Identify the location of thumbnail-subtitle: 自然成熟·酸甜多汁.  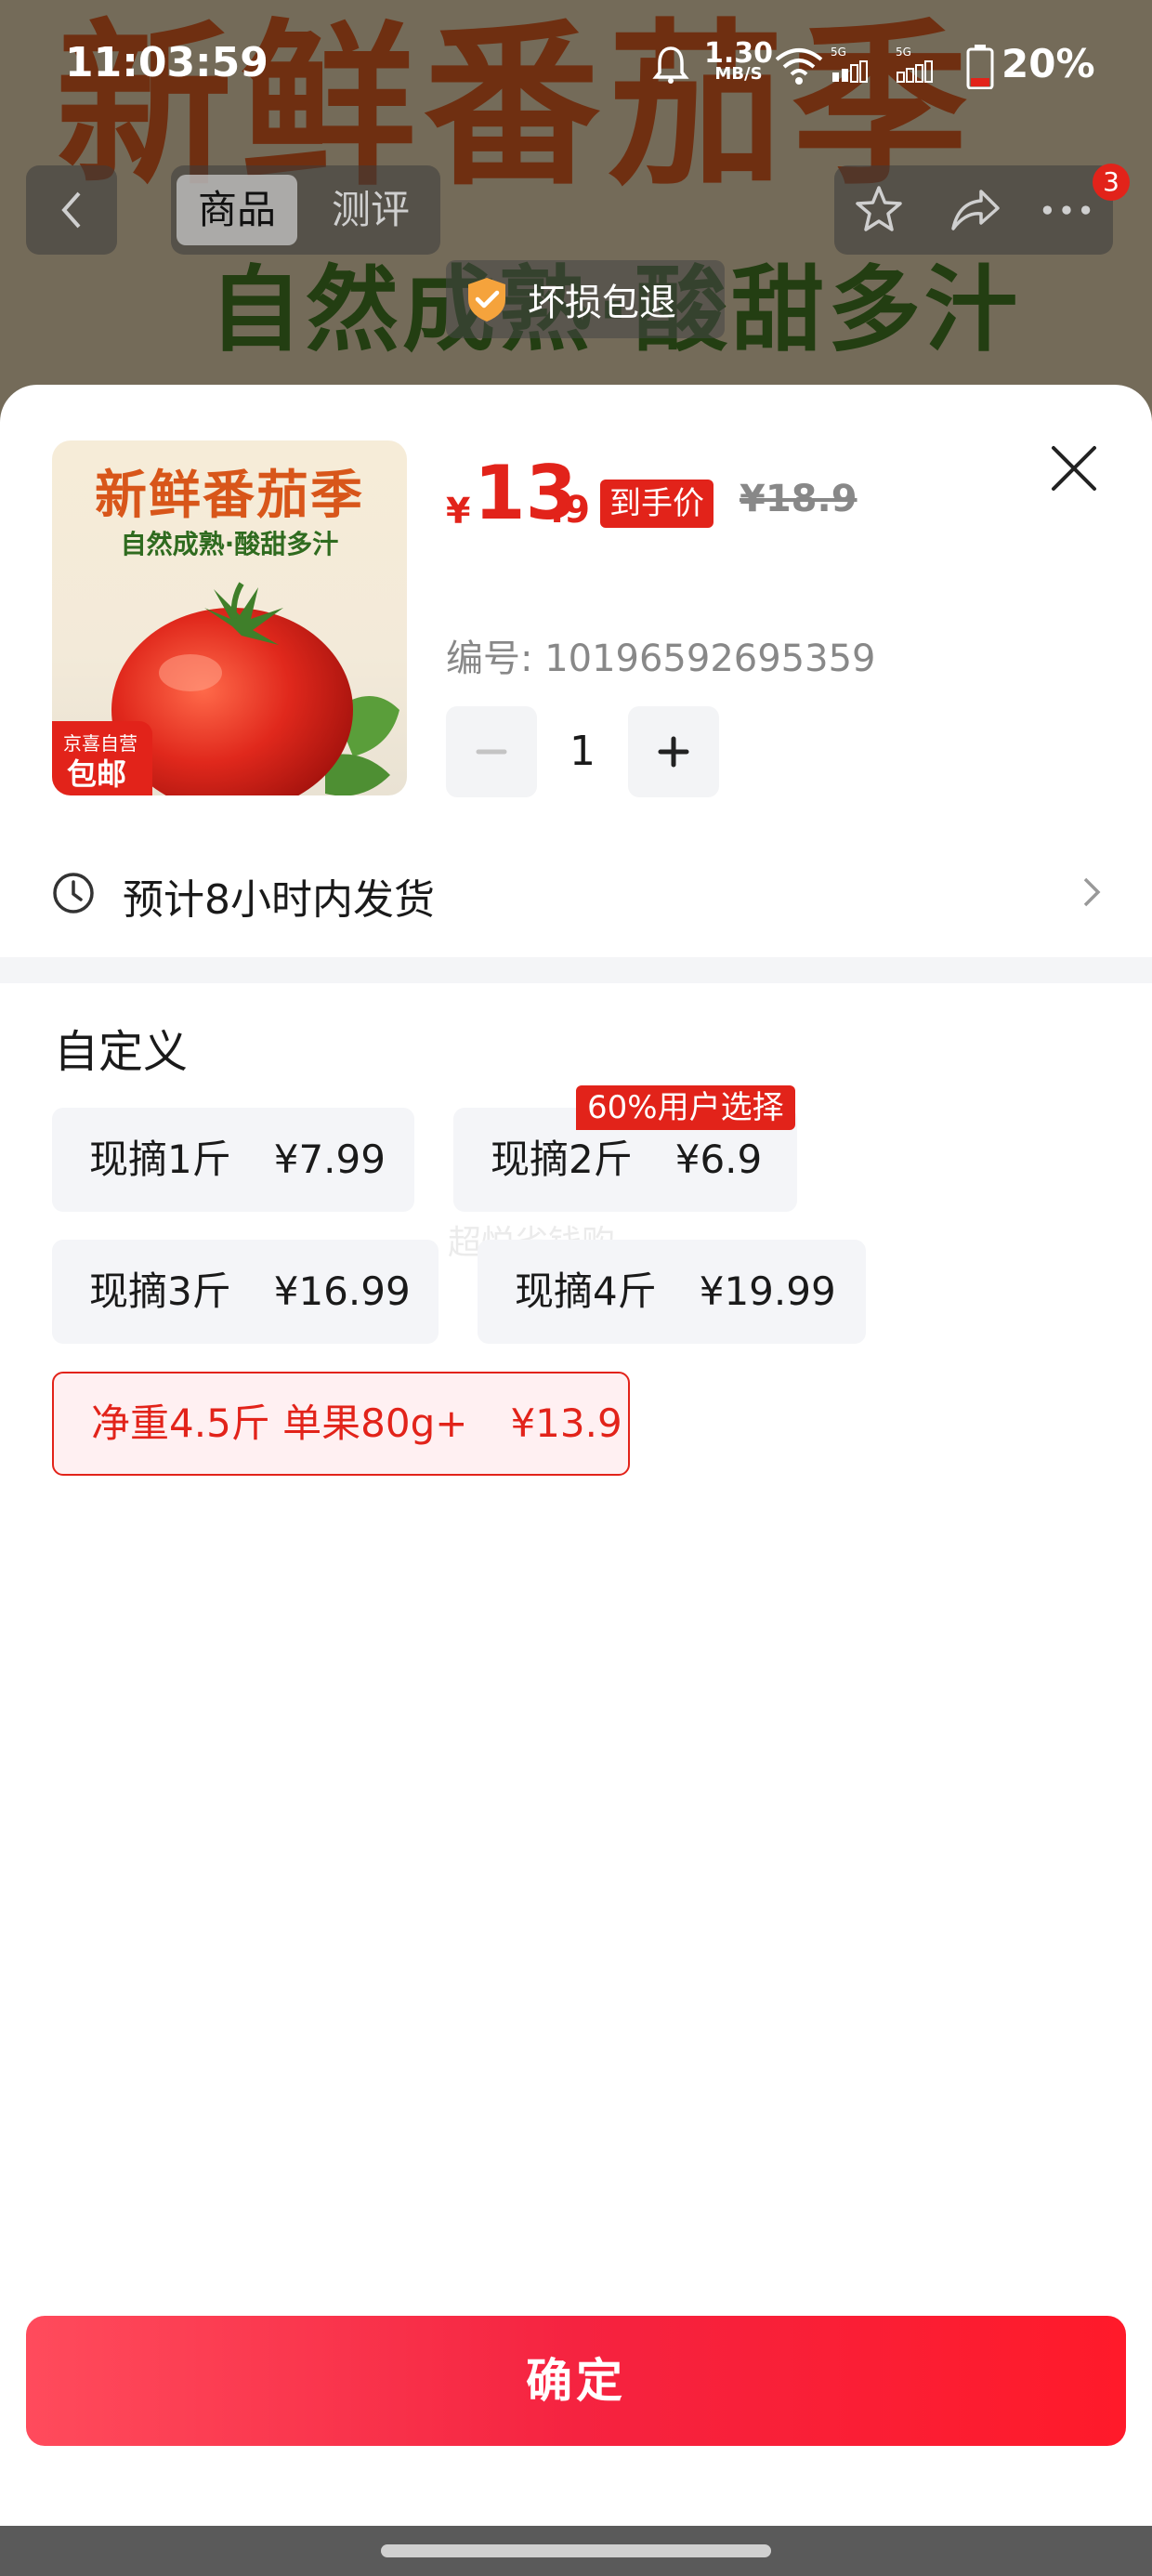
(229, 544).